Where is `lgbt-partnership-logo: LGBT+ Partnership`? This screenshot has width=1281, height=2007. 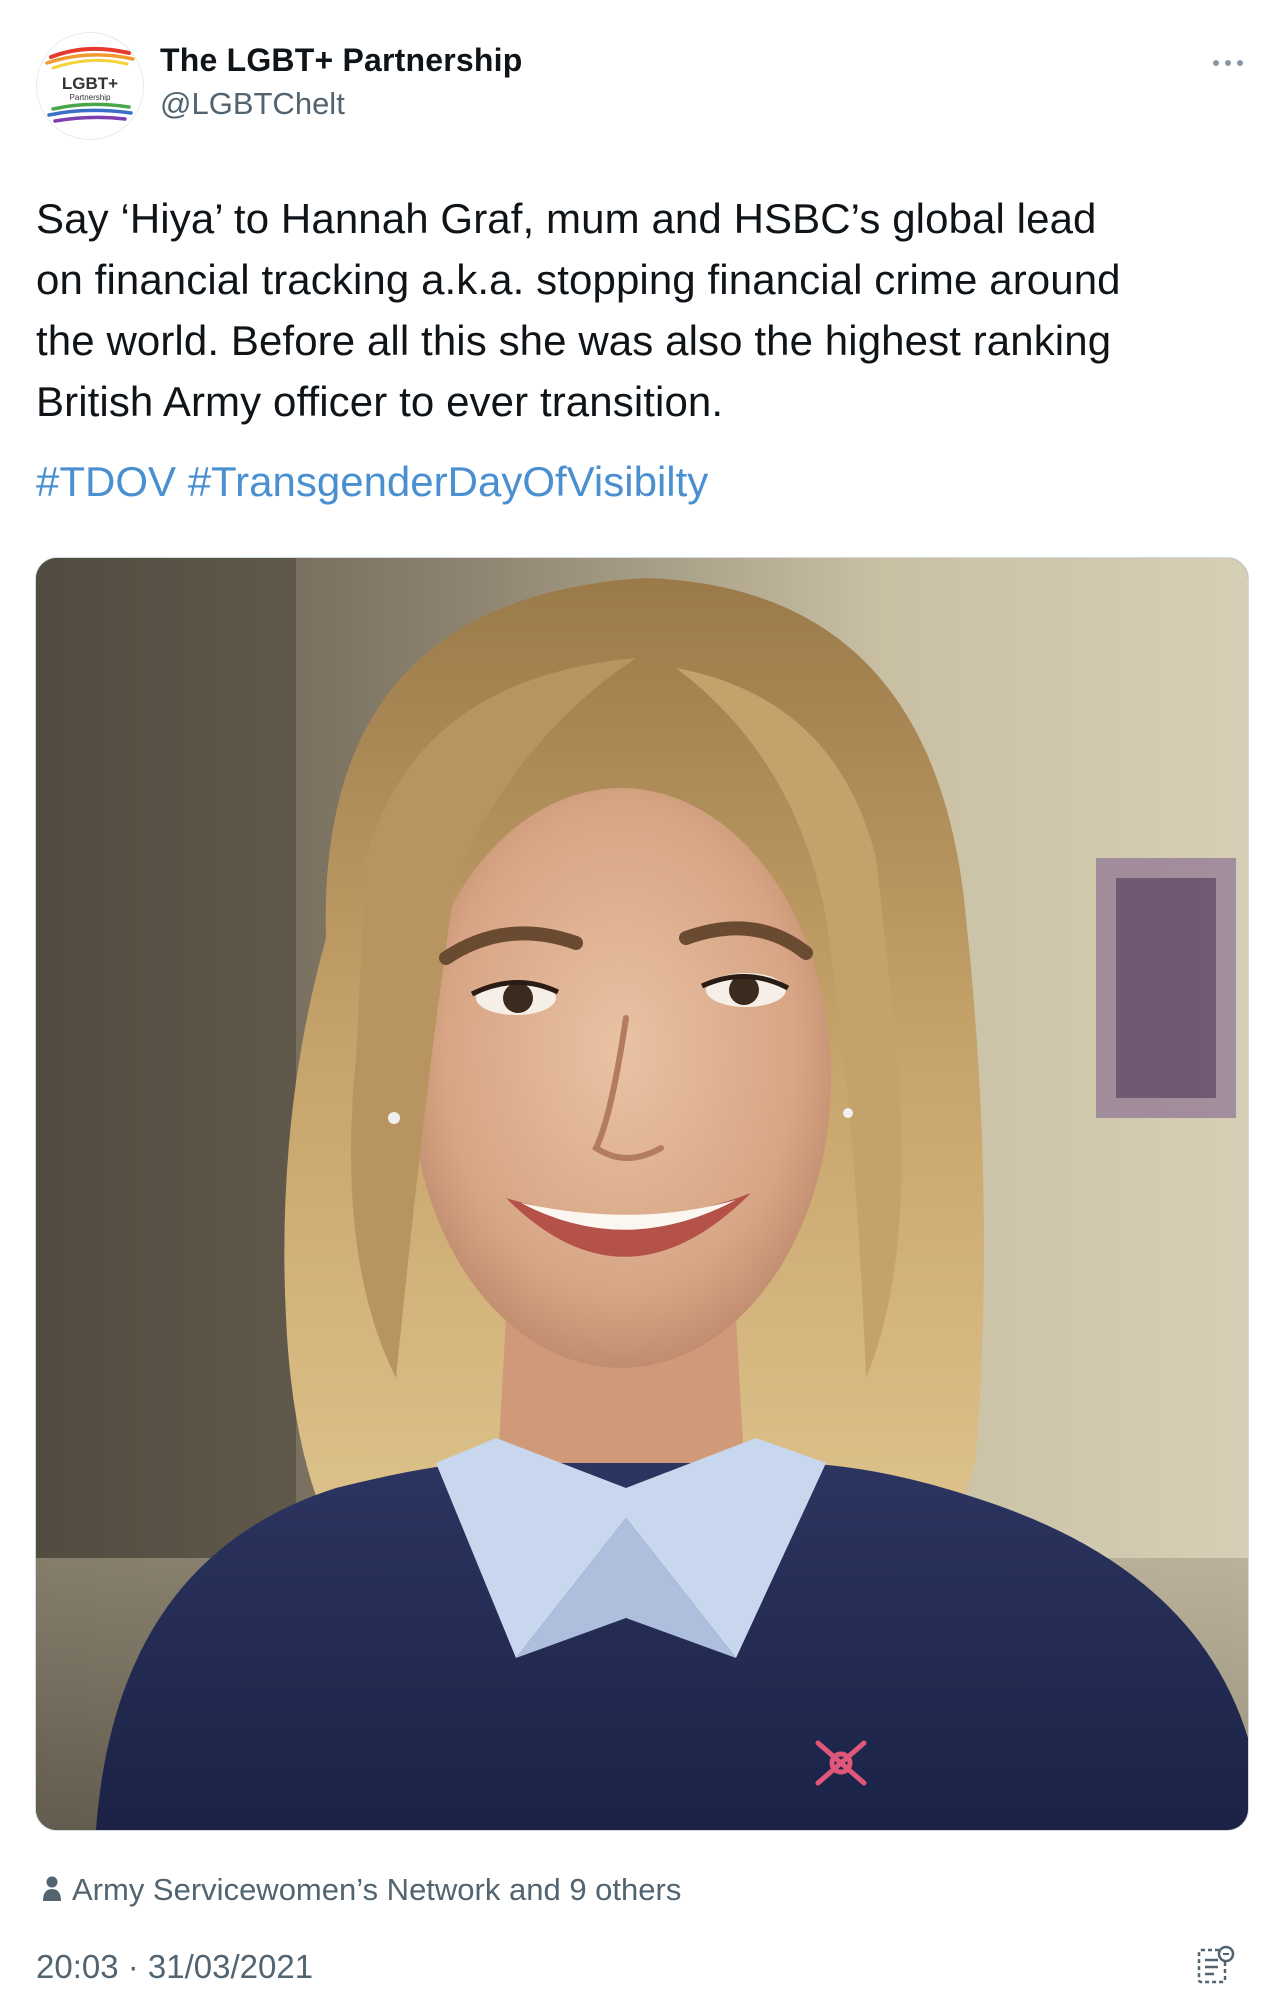 lgbt-partnership-logo: LGBT+ Partnership is located at coordinates (90, 86).